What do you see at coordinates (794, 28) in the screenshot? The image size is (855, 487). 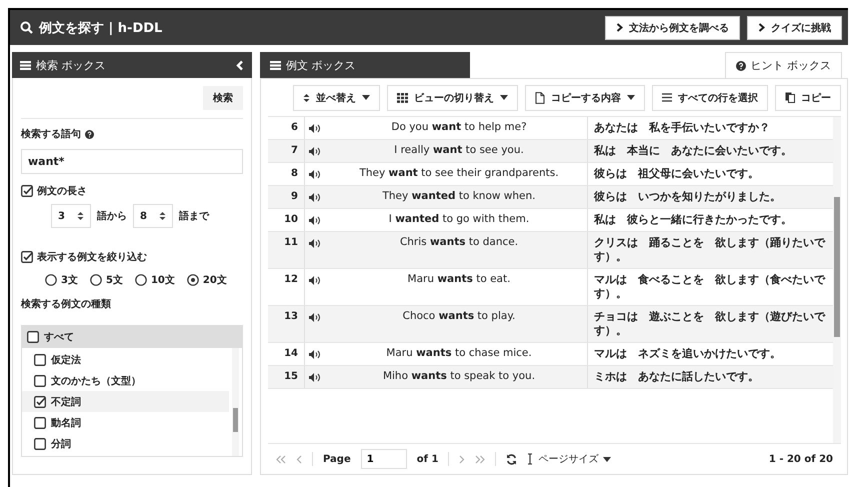 I see `nav-button: クイズに挑戦` at bounding box center [794, 28].